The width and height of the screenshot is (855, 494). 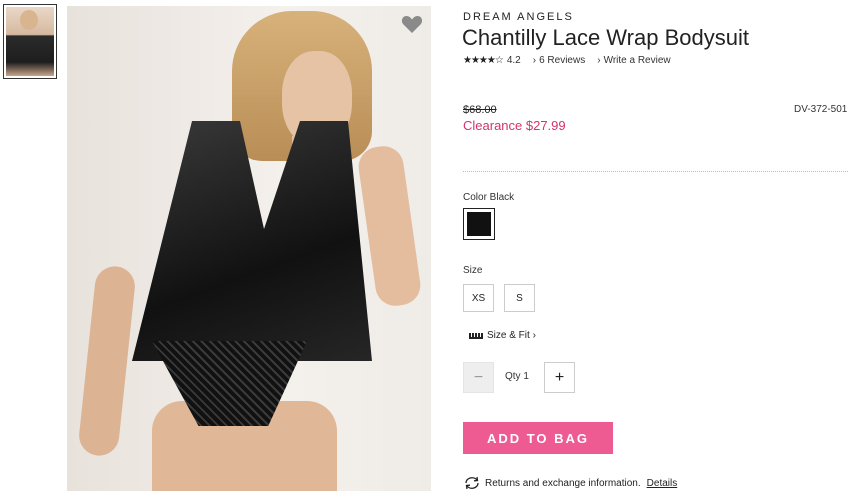 What do you see at coordinates (478, 377) in the screenshot?
I see `quantity-decrease-button: −` at bounding box center [478, 377].